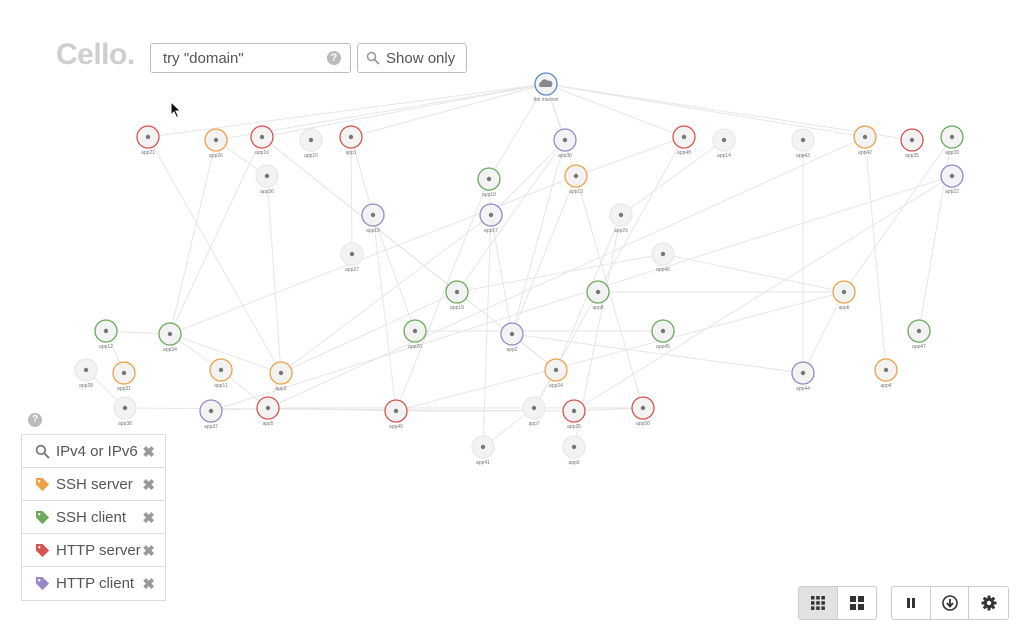 Image resolution: width=1024 pixels, height=640 pixels. I want to click on graph-node-the-internet: the internet, so click(546, 87).